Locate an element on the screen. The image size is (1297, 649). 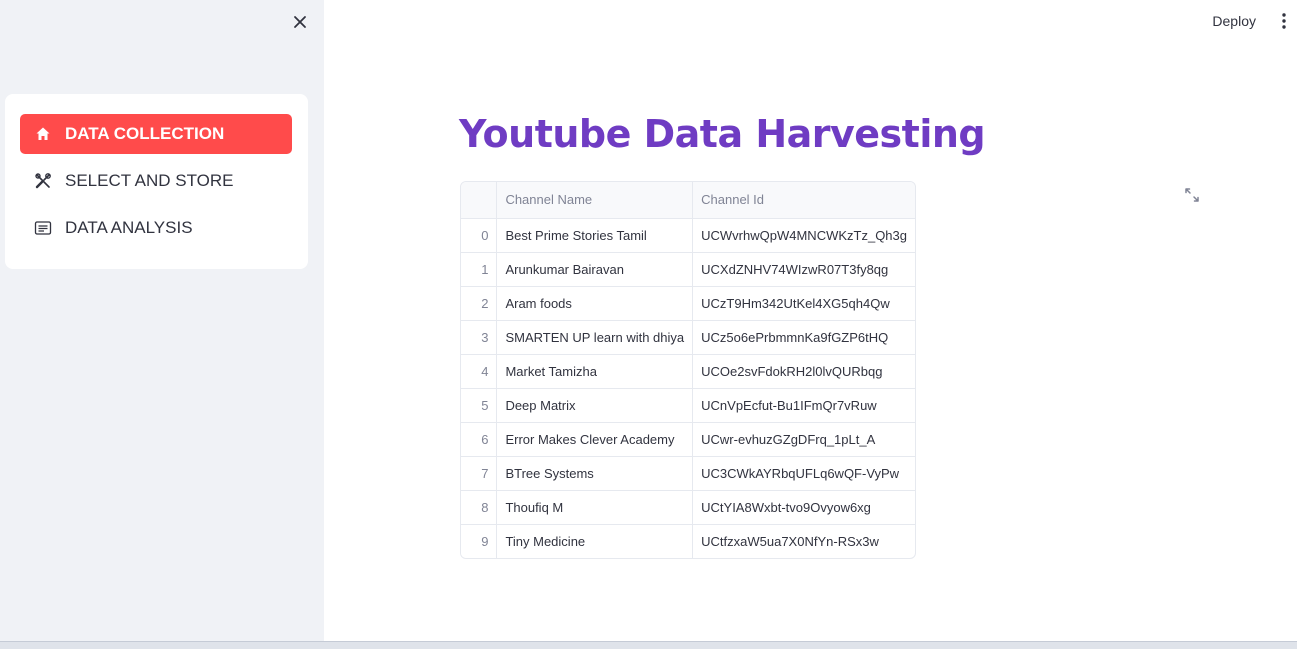
cell-channel-name: Arunkumar Bairavan is located at coordinates (595, 269).